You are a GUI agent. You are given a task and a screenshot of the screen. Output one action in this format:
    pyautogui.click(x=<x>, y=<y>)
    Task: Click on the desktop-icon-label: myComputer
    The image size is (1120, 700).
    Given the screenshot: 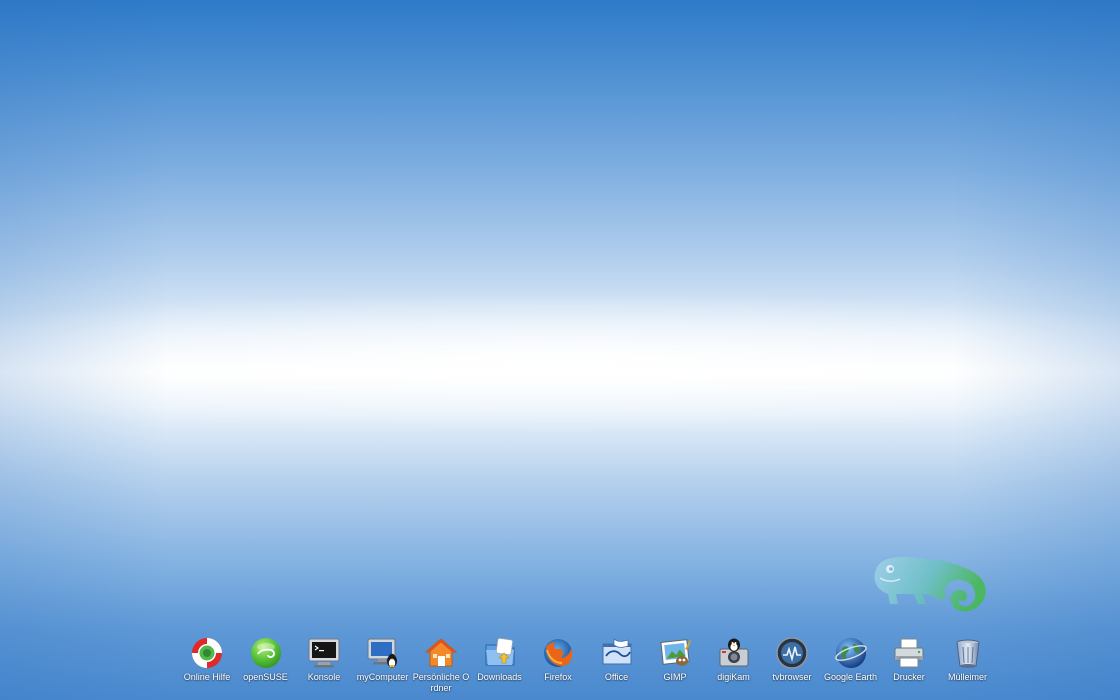 What is the action you would take?
    pyautogui.click(x=382, y=677)
    